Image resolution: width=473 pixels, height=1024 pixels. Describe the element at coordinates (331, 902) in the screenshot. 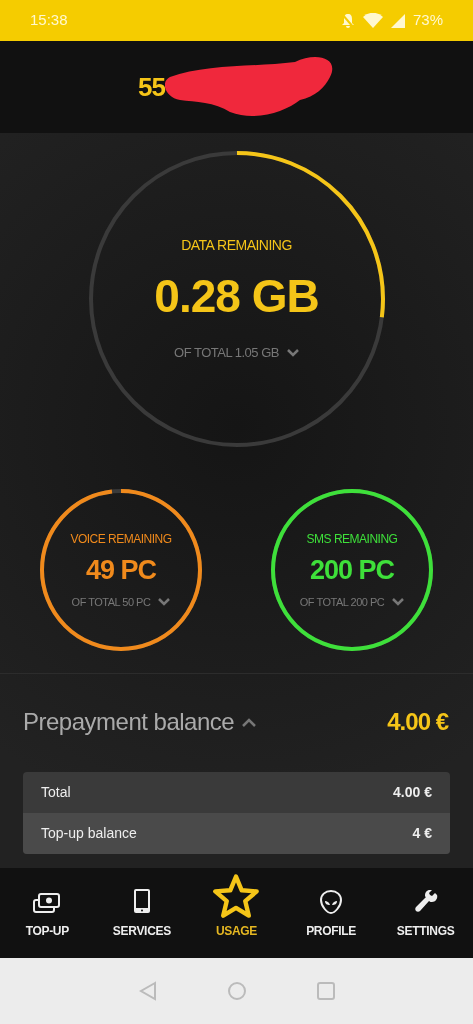

I see `alien-icon` at that location.